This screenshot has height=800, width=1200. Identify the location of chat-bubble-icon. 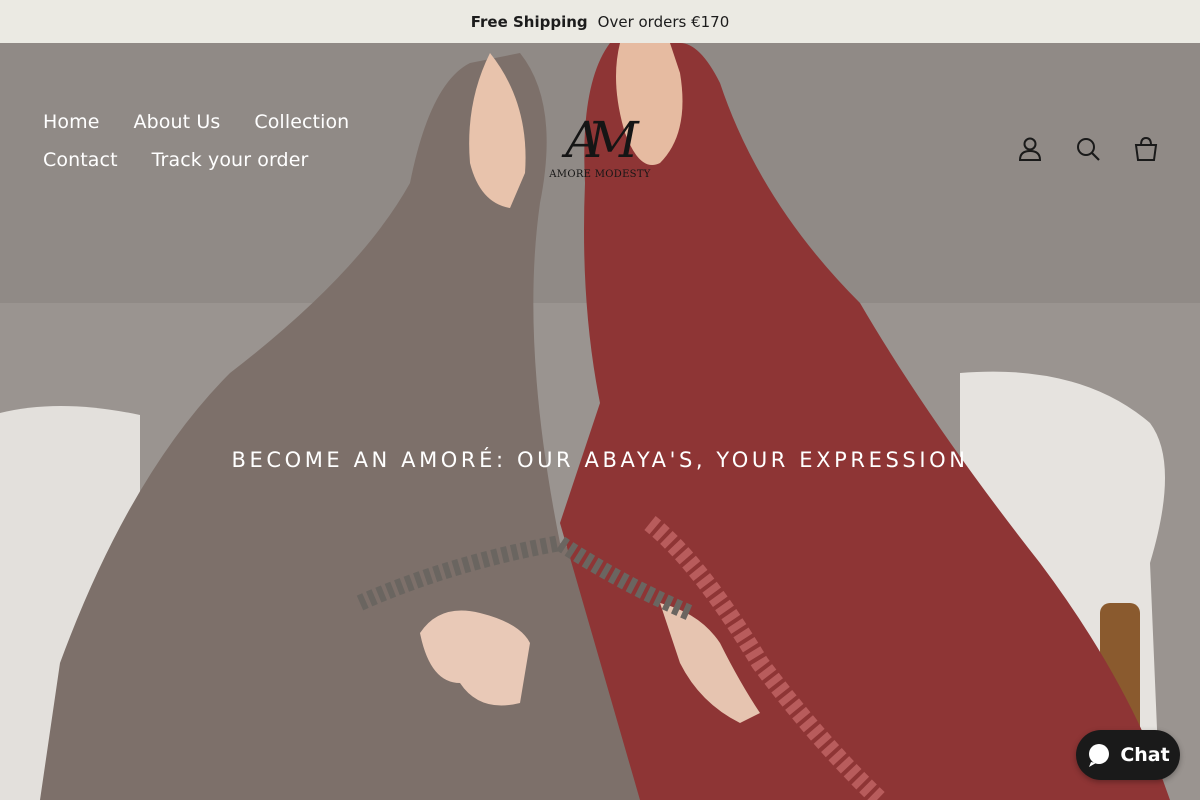
(1099, 755).